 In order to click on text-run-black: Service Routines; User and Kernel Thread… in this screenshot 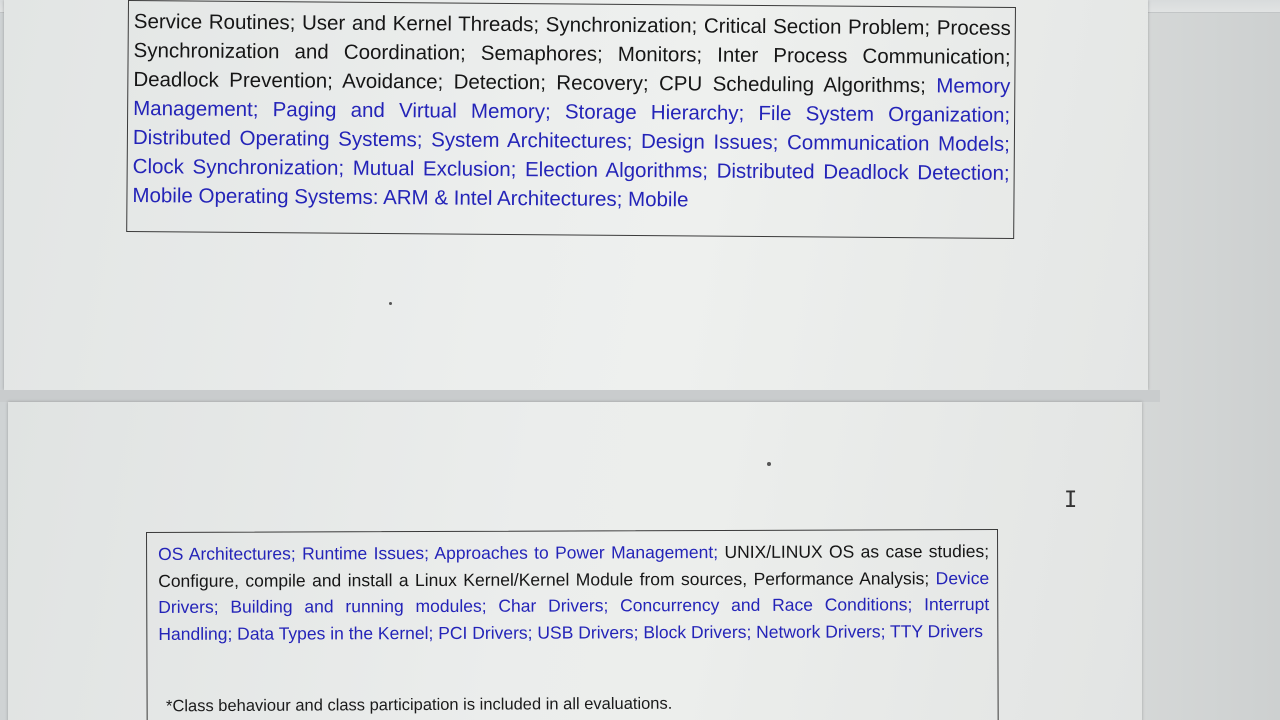, I will do `click(572, 54)`.